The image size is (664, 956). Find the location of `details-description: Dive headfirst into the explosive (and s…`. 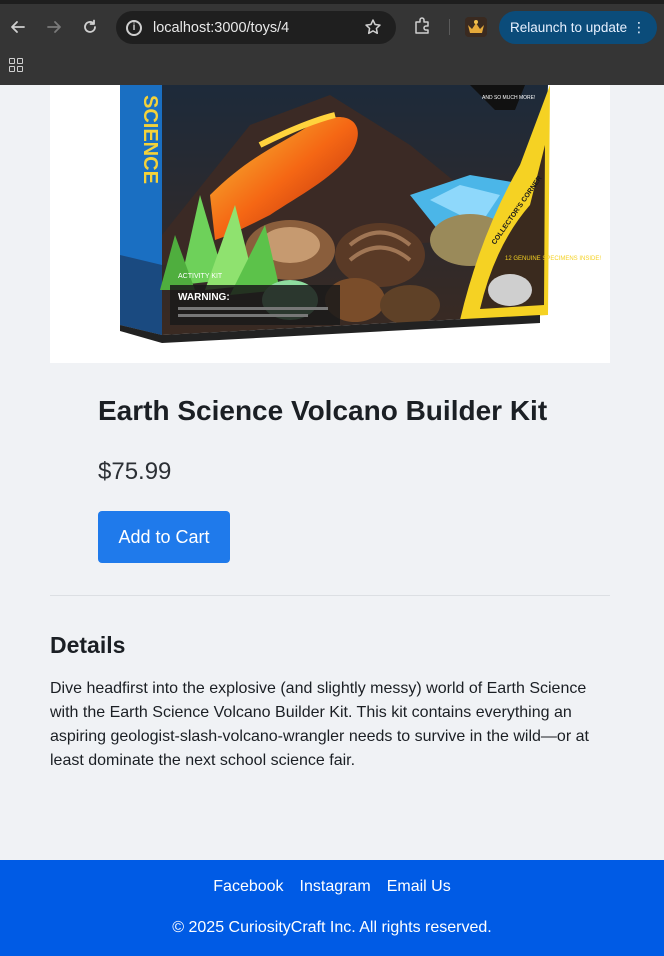

details-description: Dive headfirst into the explosive (and s… is located at coordinates (319, 724).